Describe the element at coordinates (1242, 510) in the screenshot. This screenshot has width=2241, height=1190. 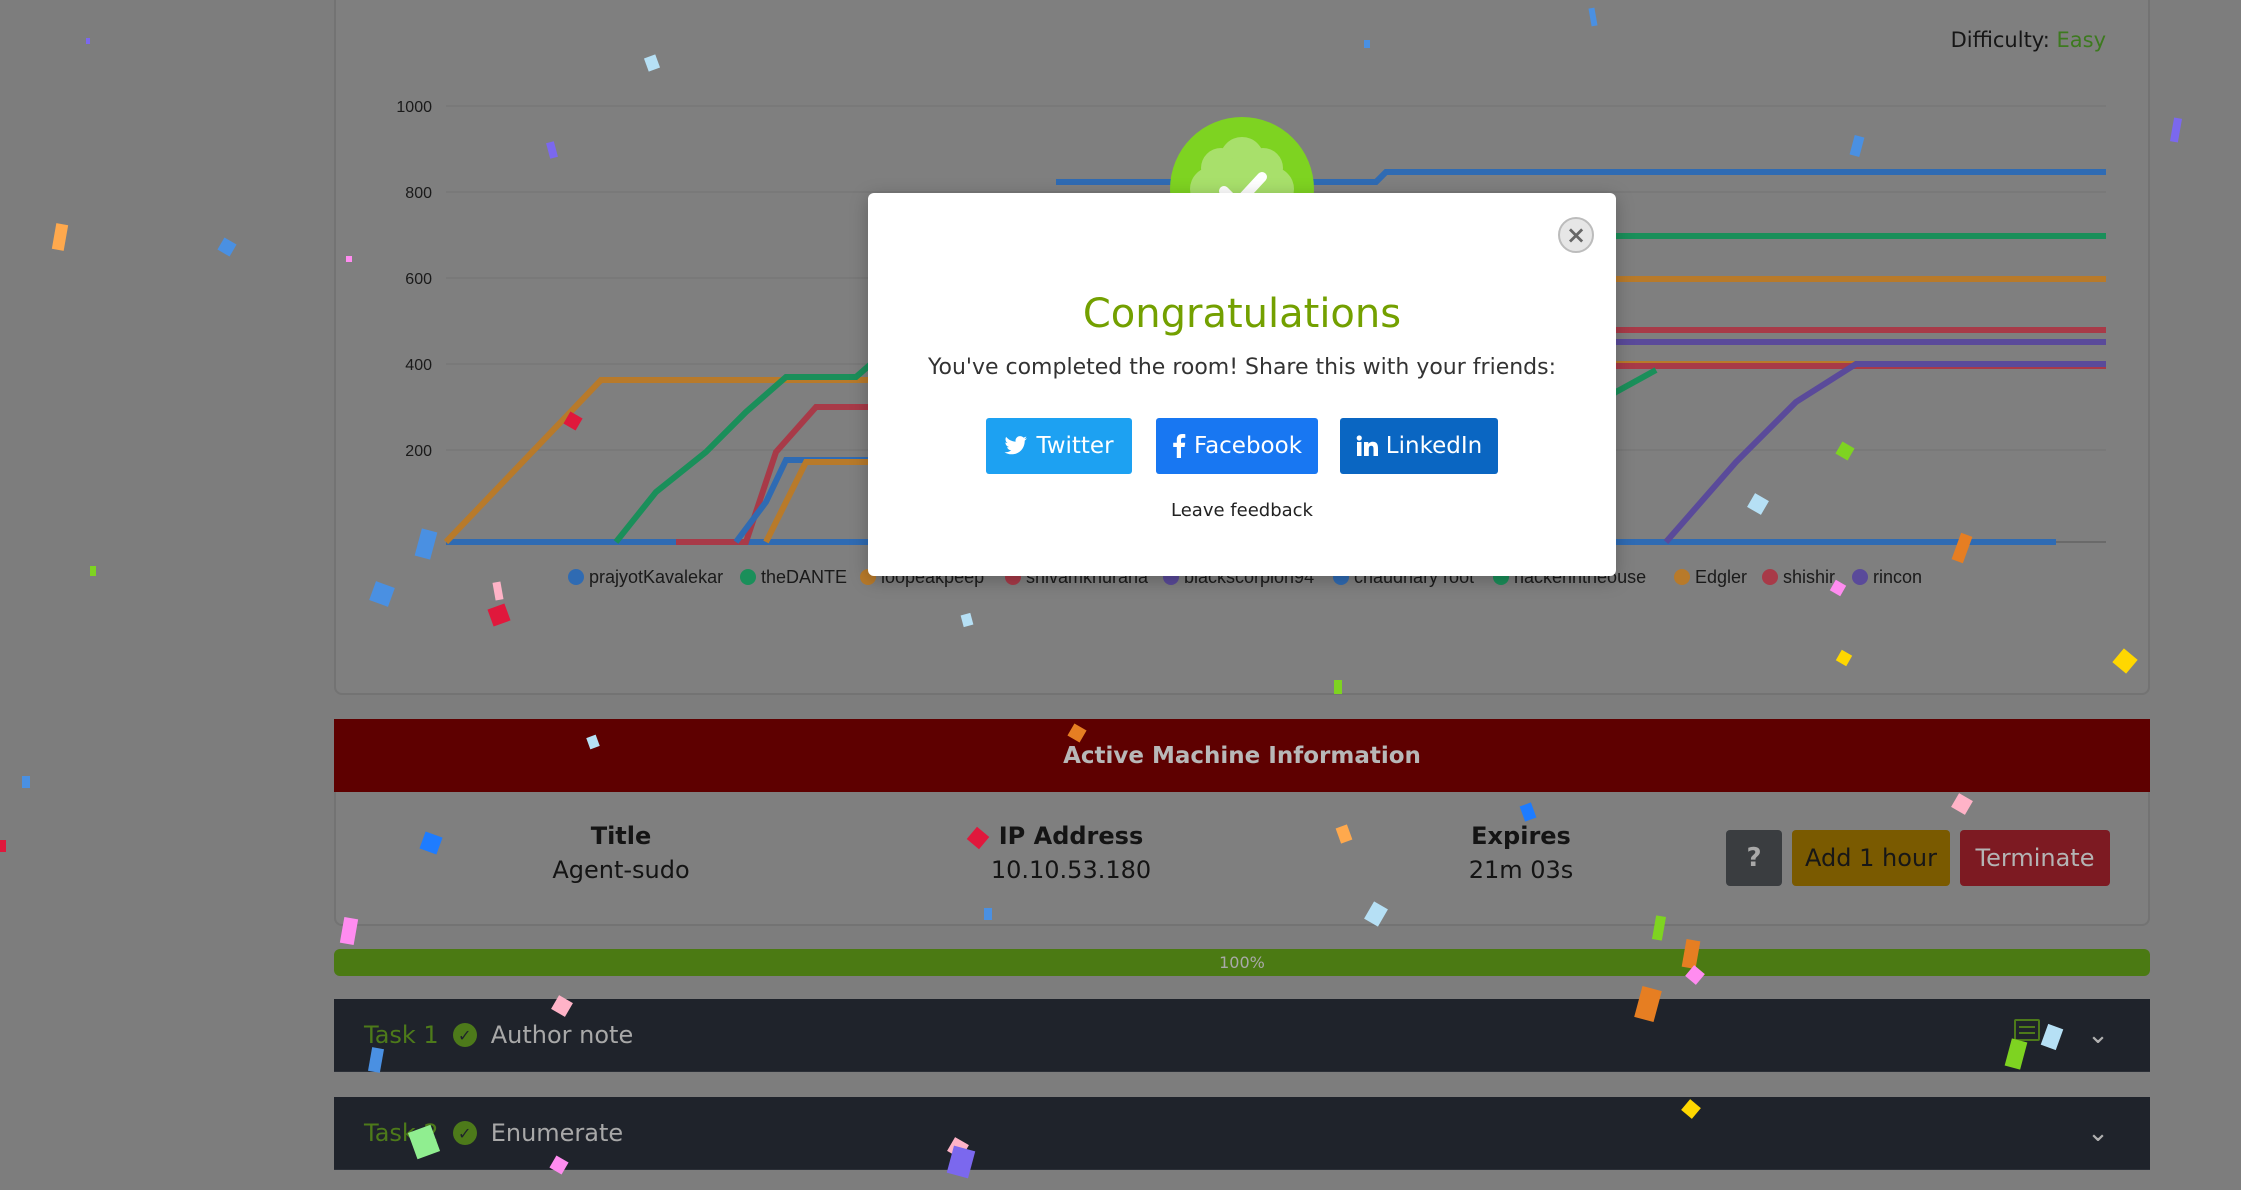
I see `leave-feedback-link: Leave feedback` at that location.